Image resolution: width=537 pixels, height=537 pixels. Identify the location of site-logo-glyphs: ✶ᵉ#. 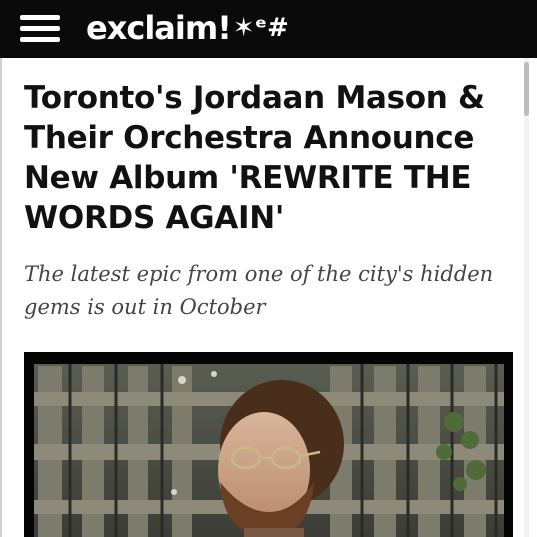
(260, 28).